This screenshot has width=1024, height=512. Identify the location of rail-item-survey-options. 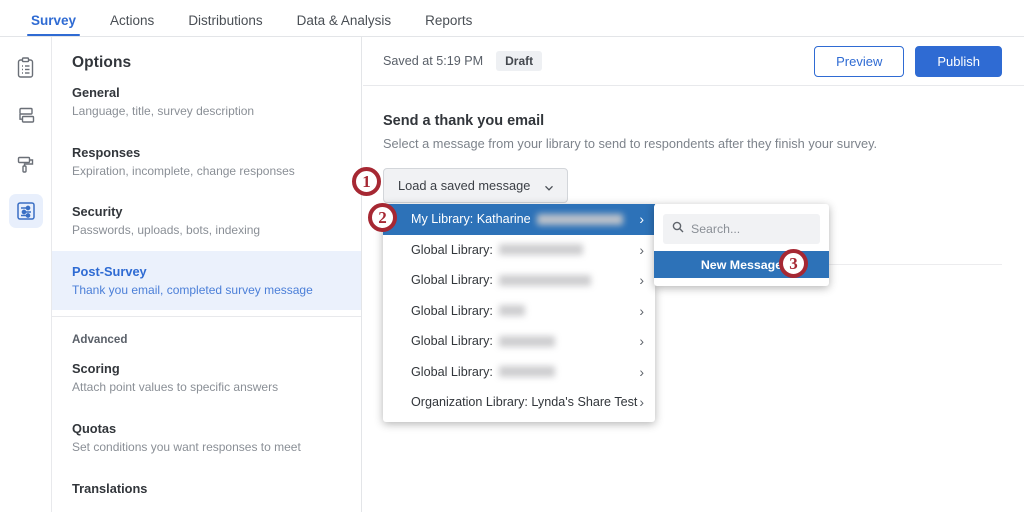
(25, 211).